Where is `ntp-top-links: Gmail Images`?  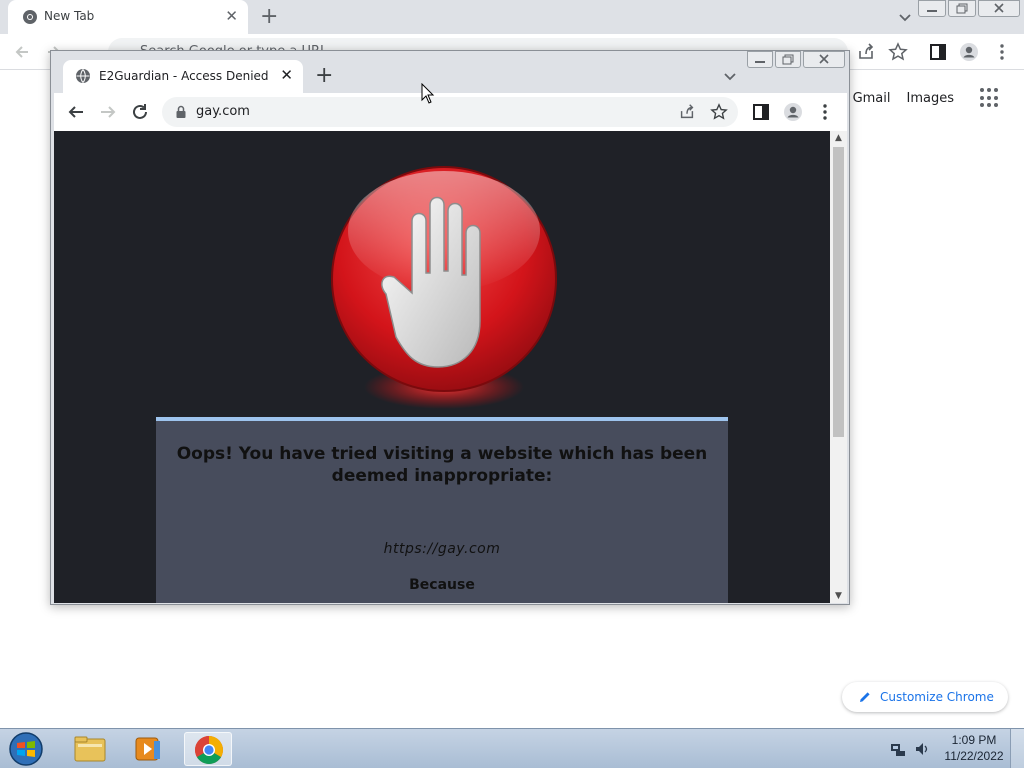 ntp-top-links: Gmail Images is located at coordinates (918, 98).